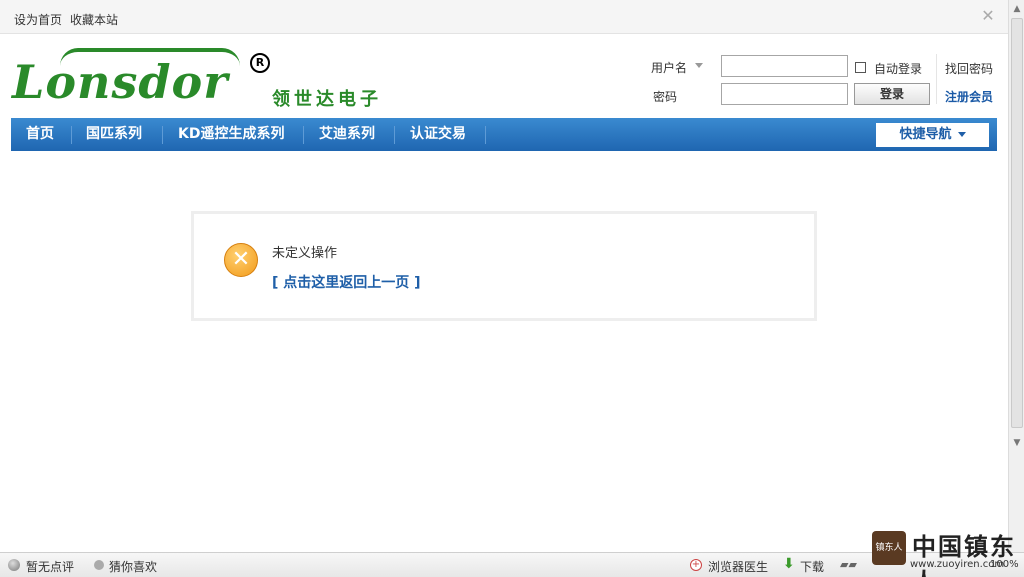 This screenshot has width=1024, height=577. Describe the element at coordinates (40, 134) in the screenshot. I see `nav-item-home: 首页` at that location.